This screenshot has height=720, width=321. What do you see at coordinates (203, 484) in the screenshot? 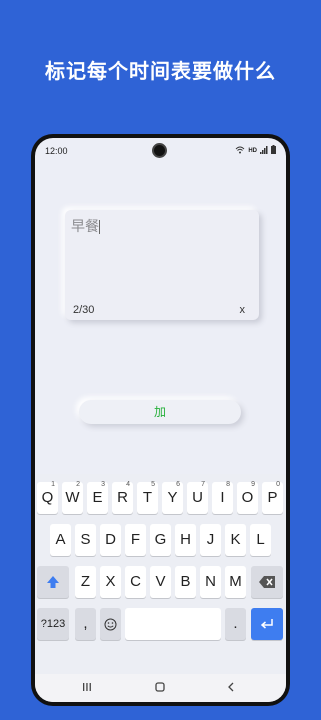
I see `key-hint: 7` at bounding box center [203, 484].